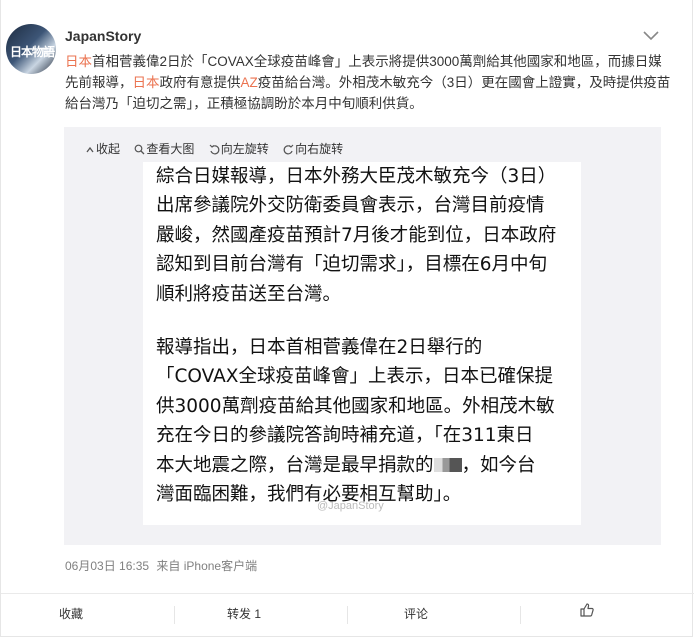  I want to click on rotate-right-label: 向右旋转, so click(319, 149).